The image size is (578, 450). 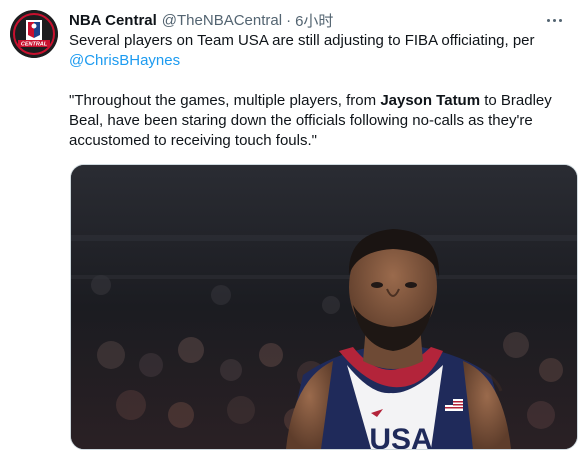 I want to click on tweet-timestamp: 6小时, so click(x=314, y=20).